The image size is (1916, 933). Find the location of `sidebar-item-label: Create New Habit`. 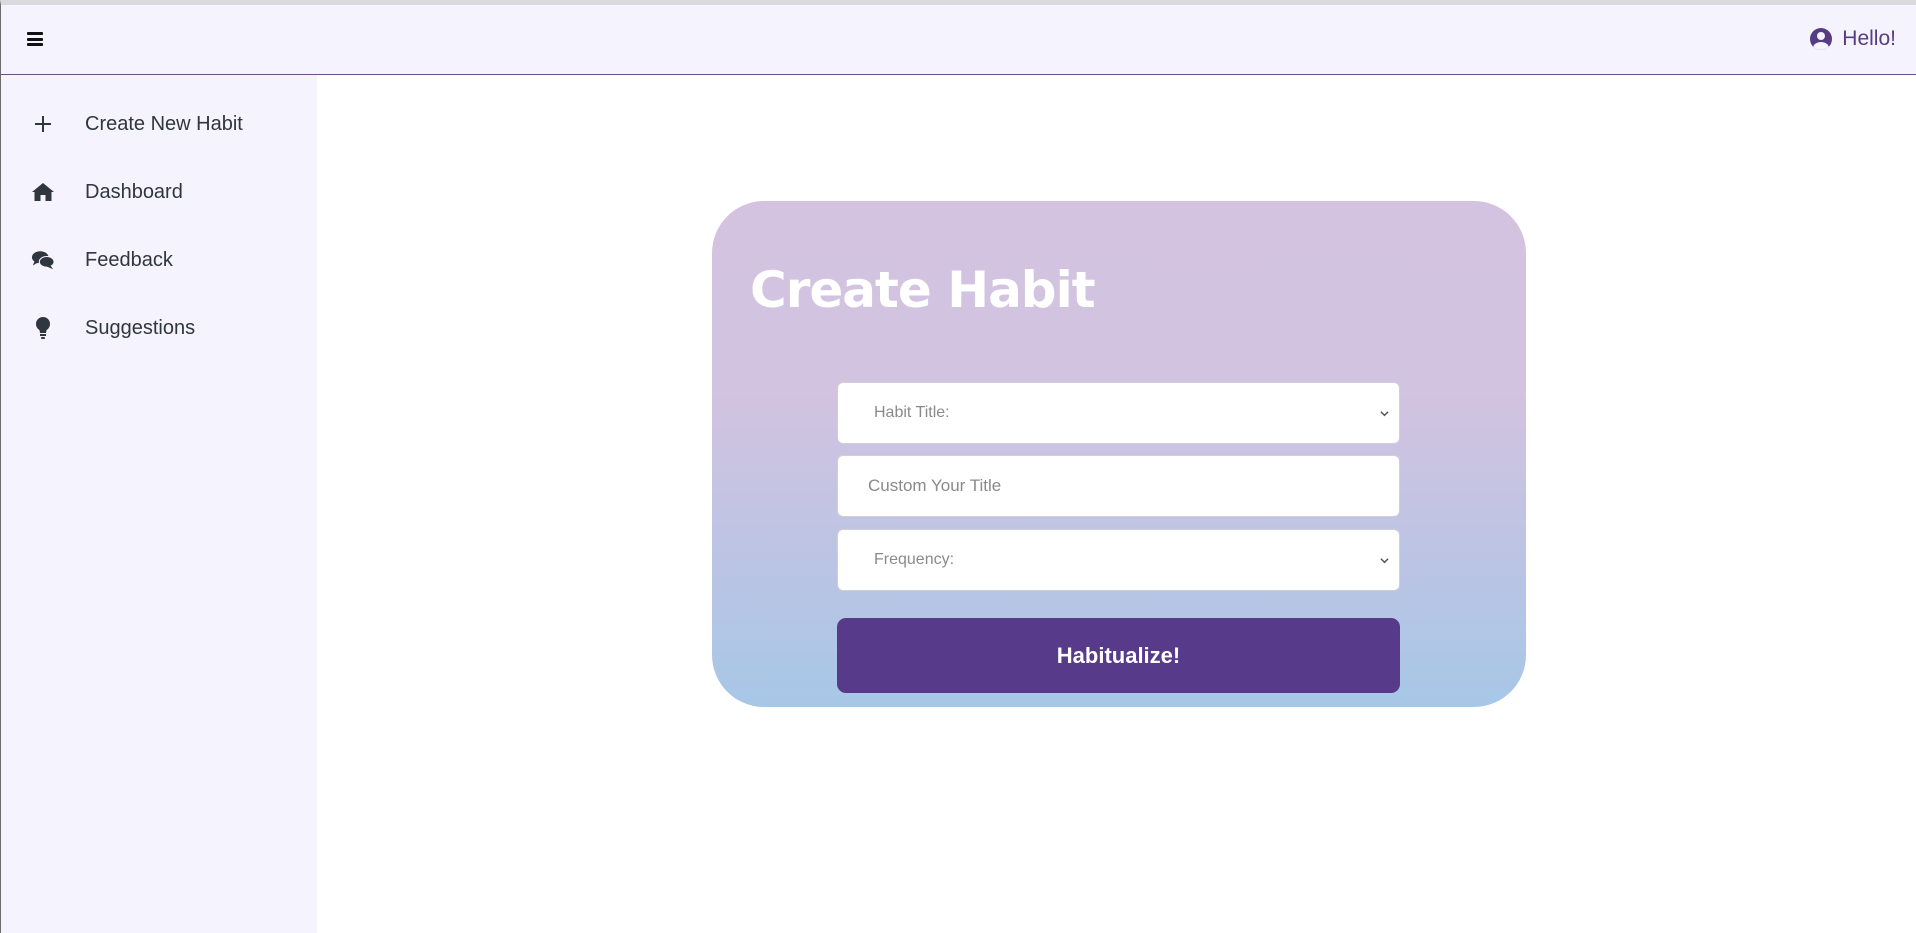

sidebar-item-label: Create New Habit is located at coordinates (164, 123).